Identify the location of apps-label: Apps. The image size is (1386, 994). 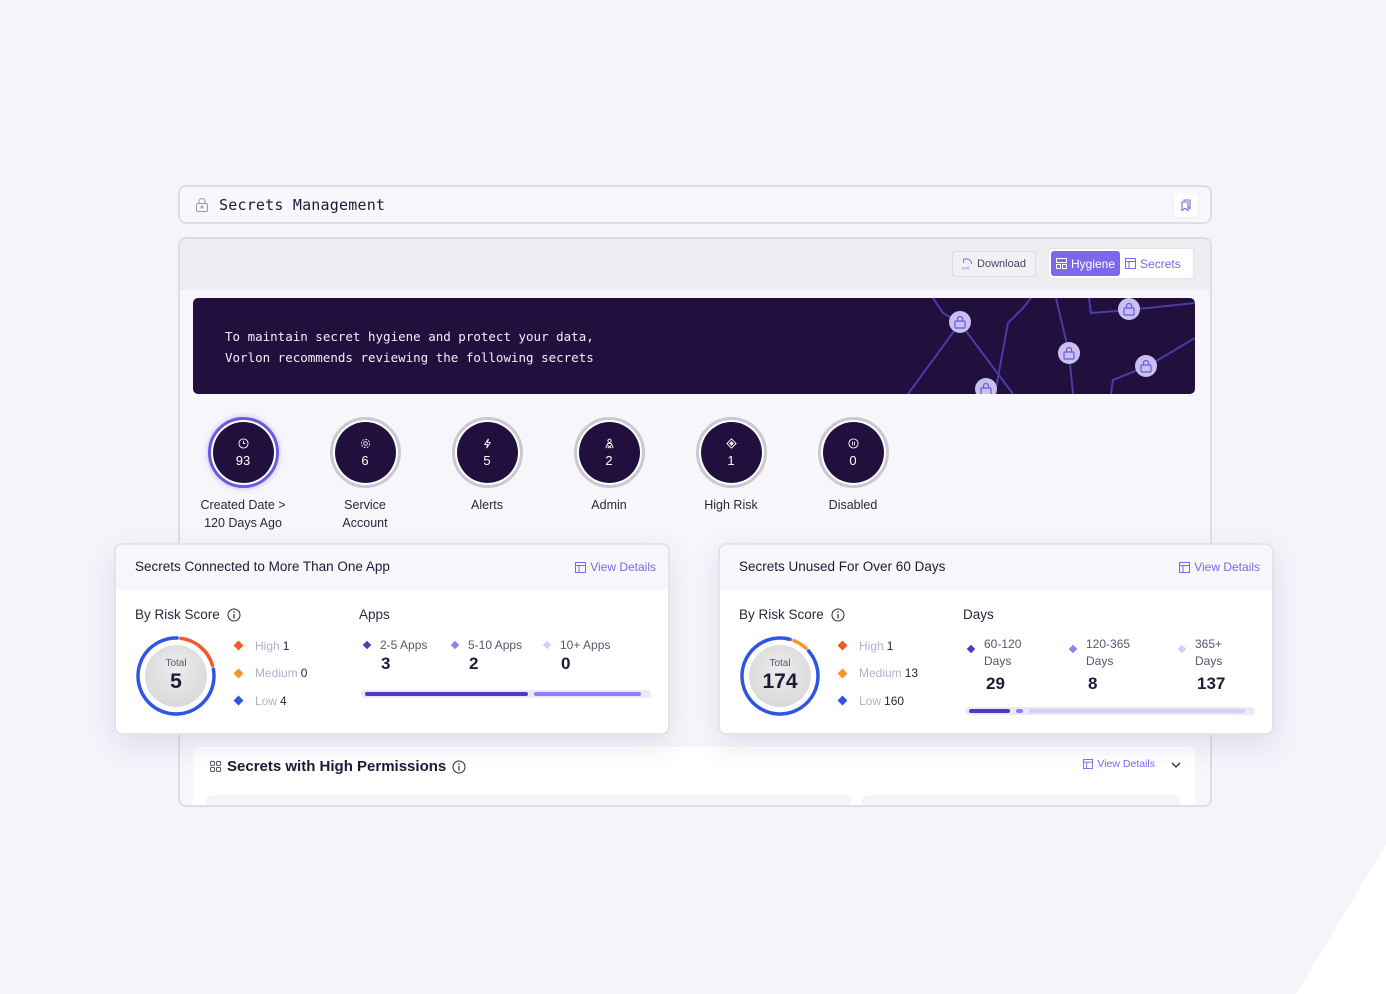
(374, 614).